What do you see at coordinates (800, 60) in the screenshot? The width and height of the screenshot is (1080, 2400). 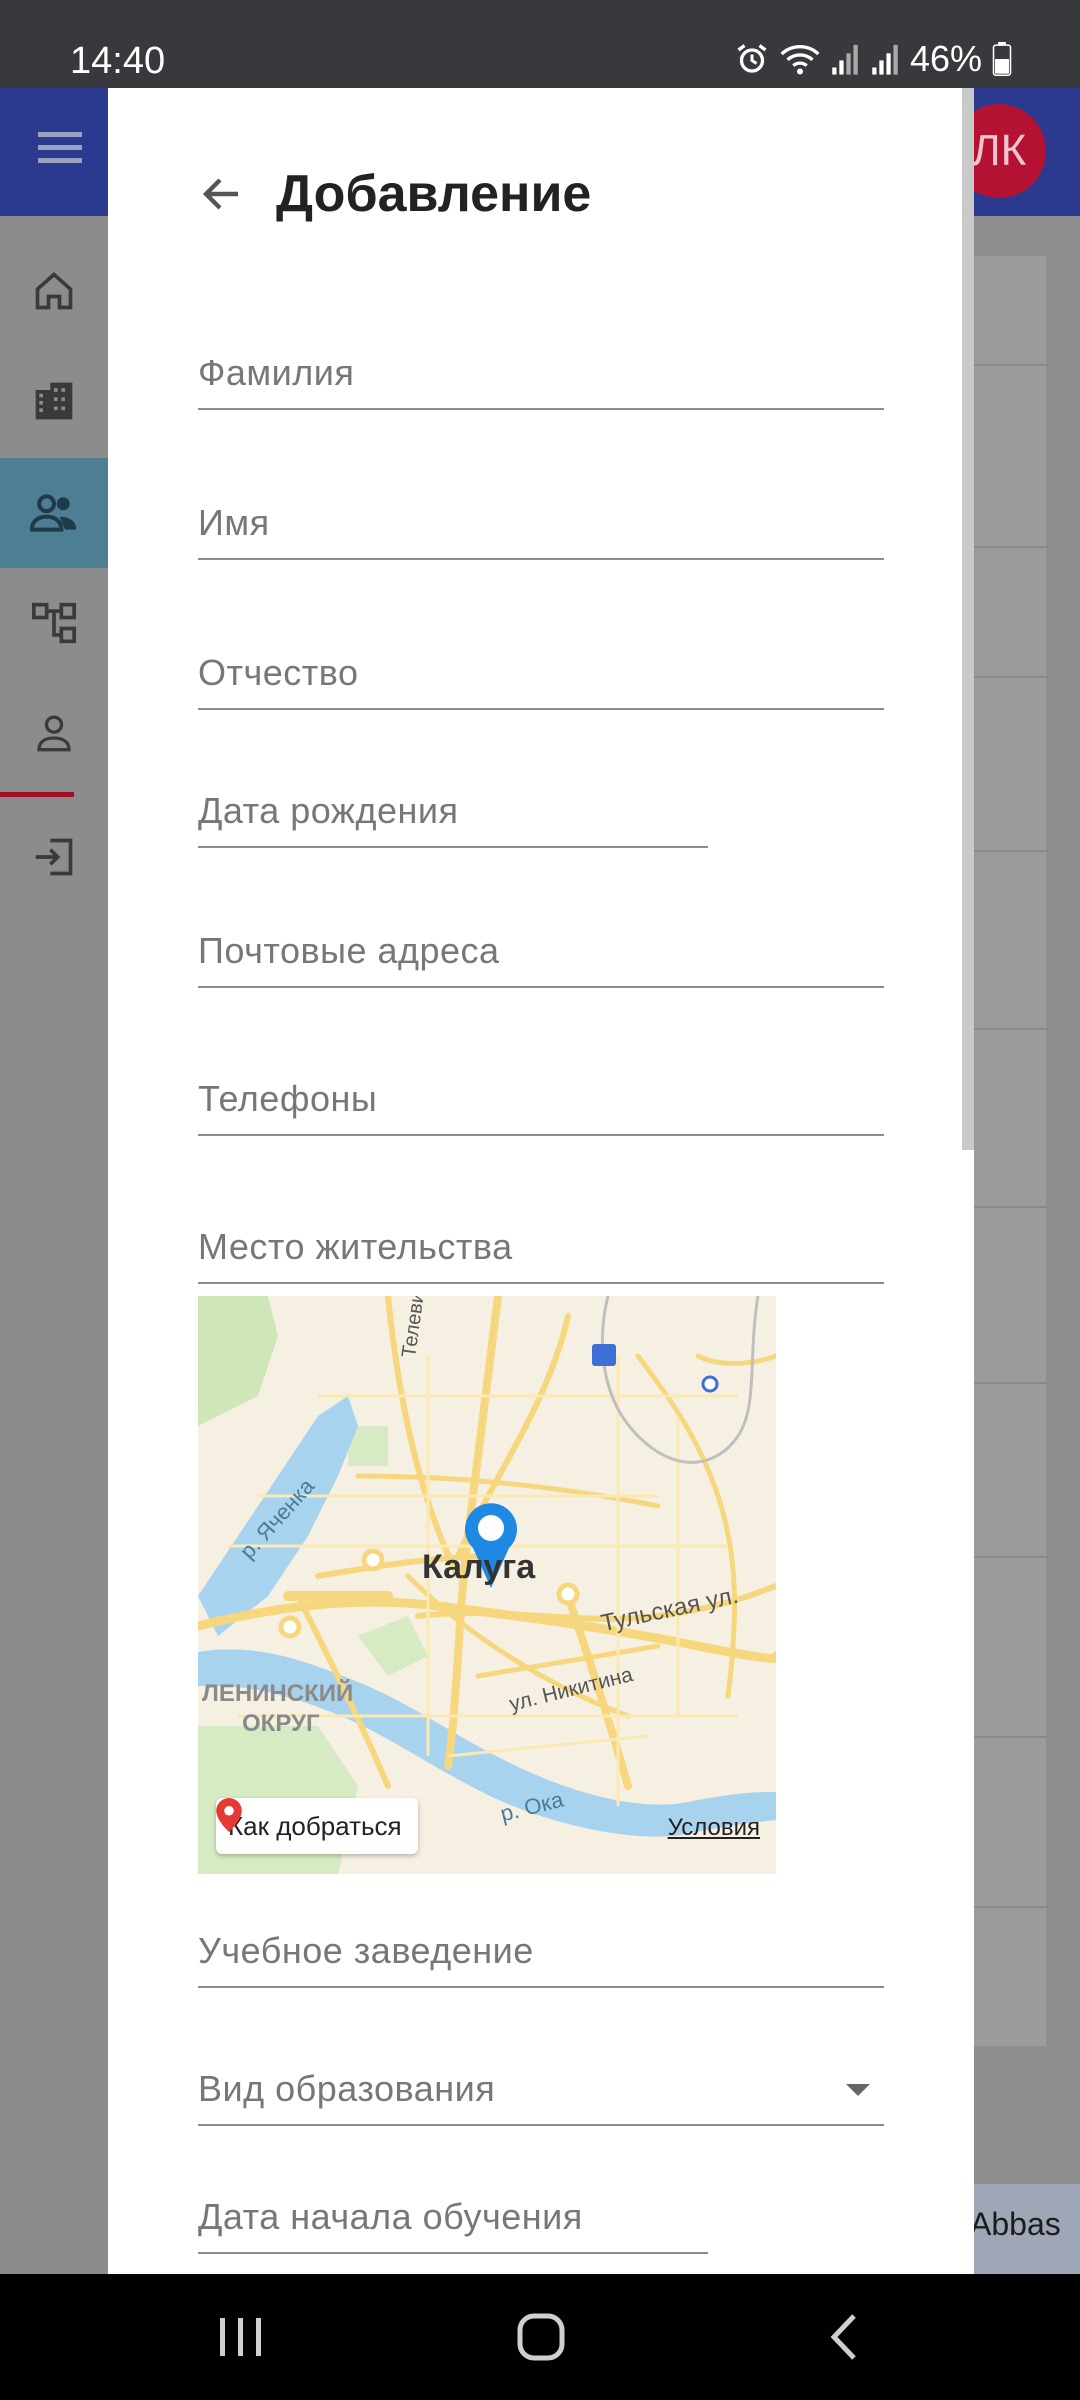 I see `wifi-icon` at bounding box center [800, 60].